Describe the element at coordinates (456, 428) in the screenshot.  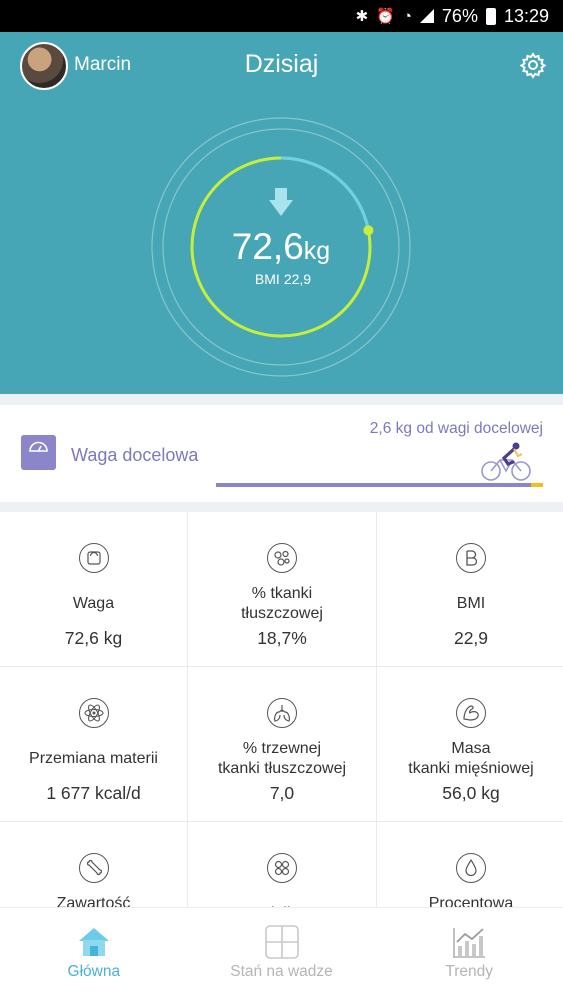
I see `target-weight-diff: 2,6 kg od wagi docelowej` at that location.